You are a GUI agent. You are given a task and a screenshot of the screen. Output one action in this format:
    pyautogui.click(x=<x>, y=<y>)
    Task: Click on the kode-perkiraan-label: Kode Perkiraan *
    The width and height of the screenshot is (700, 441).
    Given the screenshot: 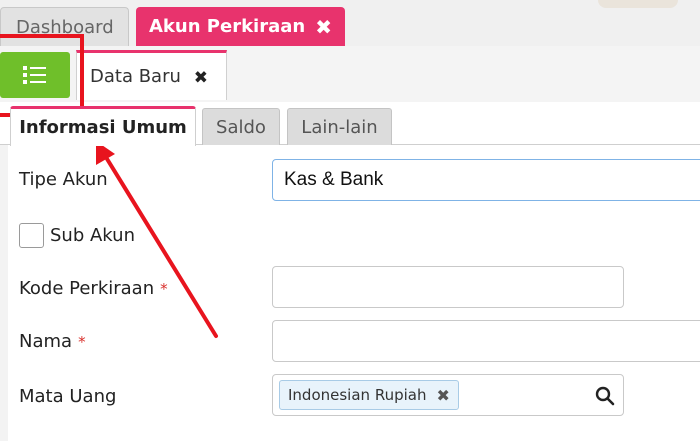 What is the action you would take?
    pyautogui.click(x=93, y=288)
    